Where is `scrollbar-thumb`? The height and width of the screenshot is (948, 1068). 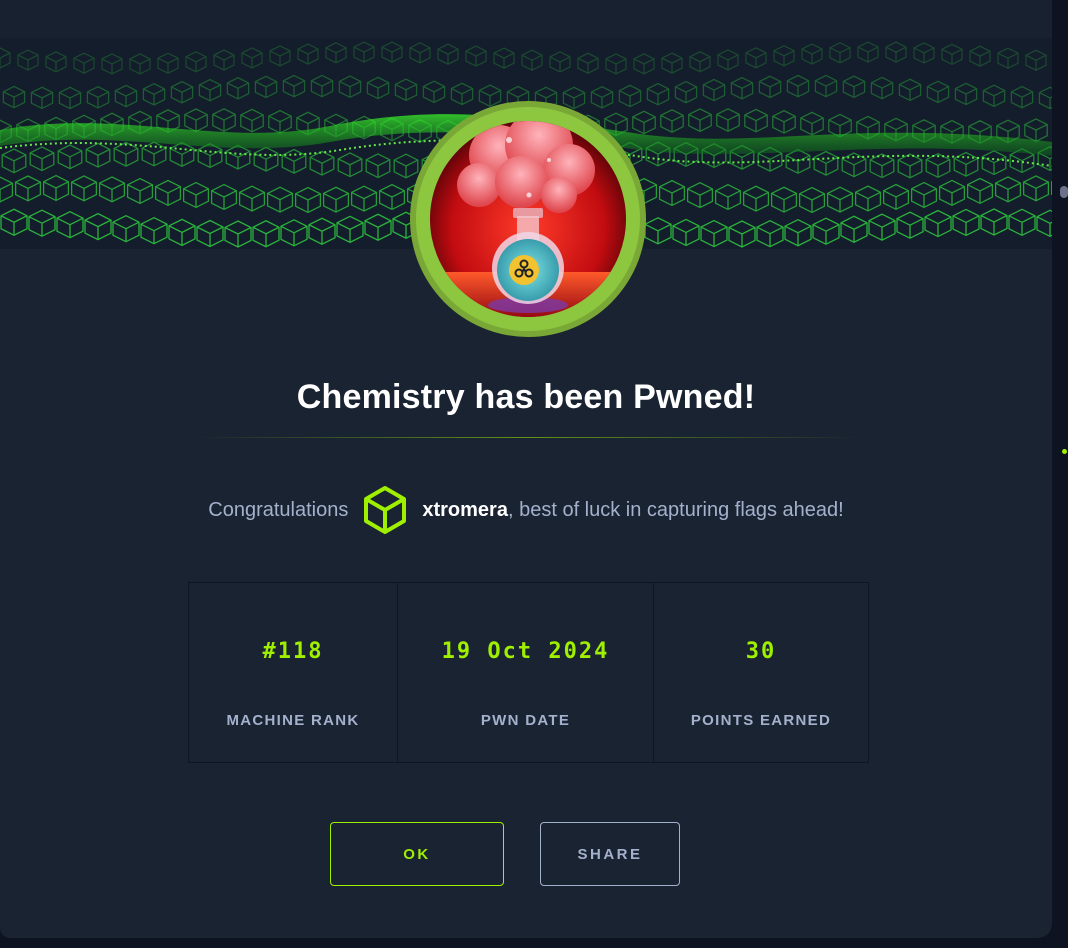
scrollbar-thumb is located at coordinates (1064, 192).